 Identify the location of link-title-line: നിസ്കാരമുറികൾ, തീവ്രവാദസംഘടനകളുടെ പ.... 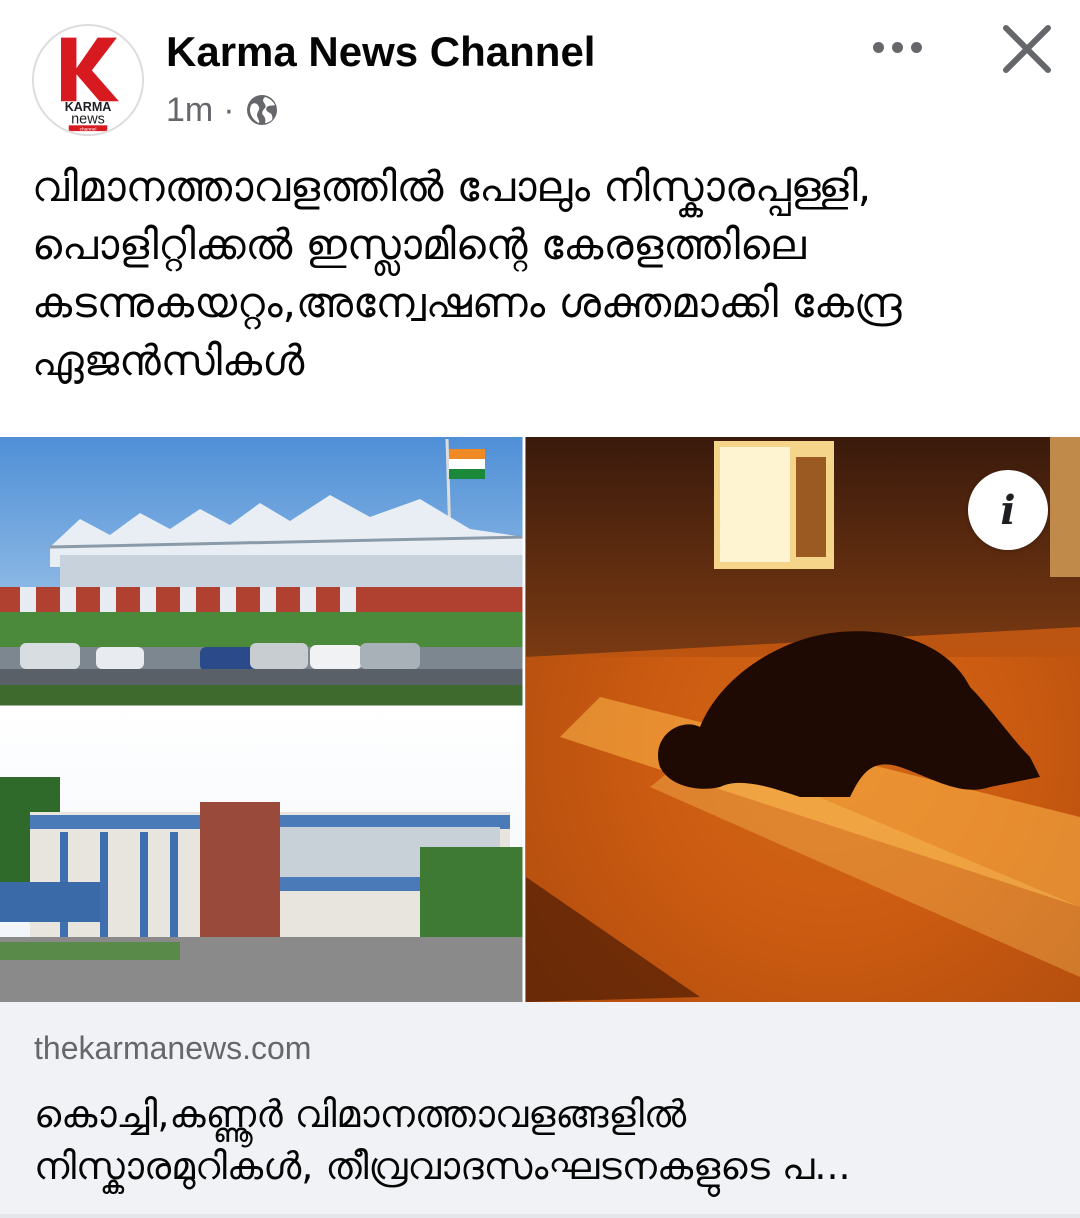
(442, 1166).